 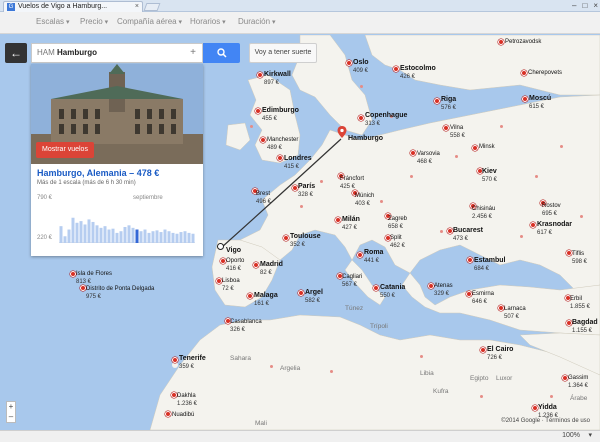 I want to click on new-tab-button, so click(x=152, y=7).